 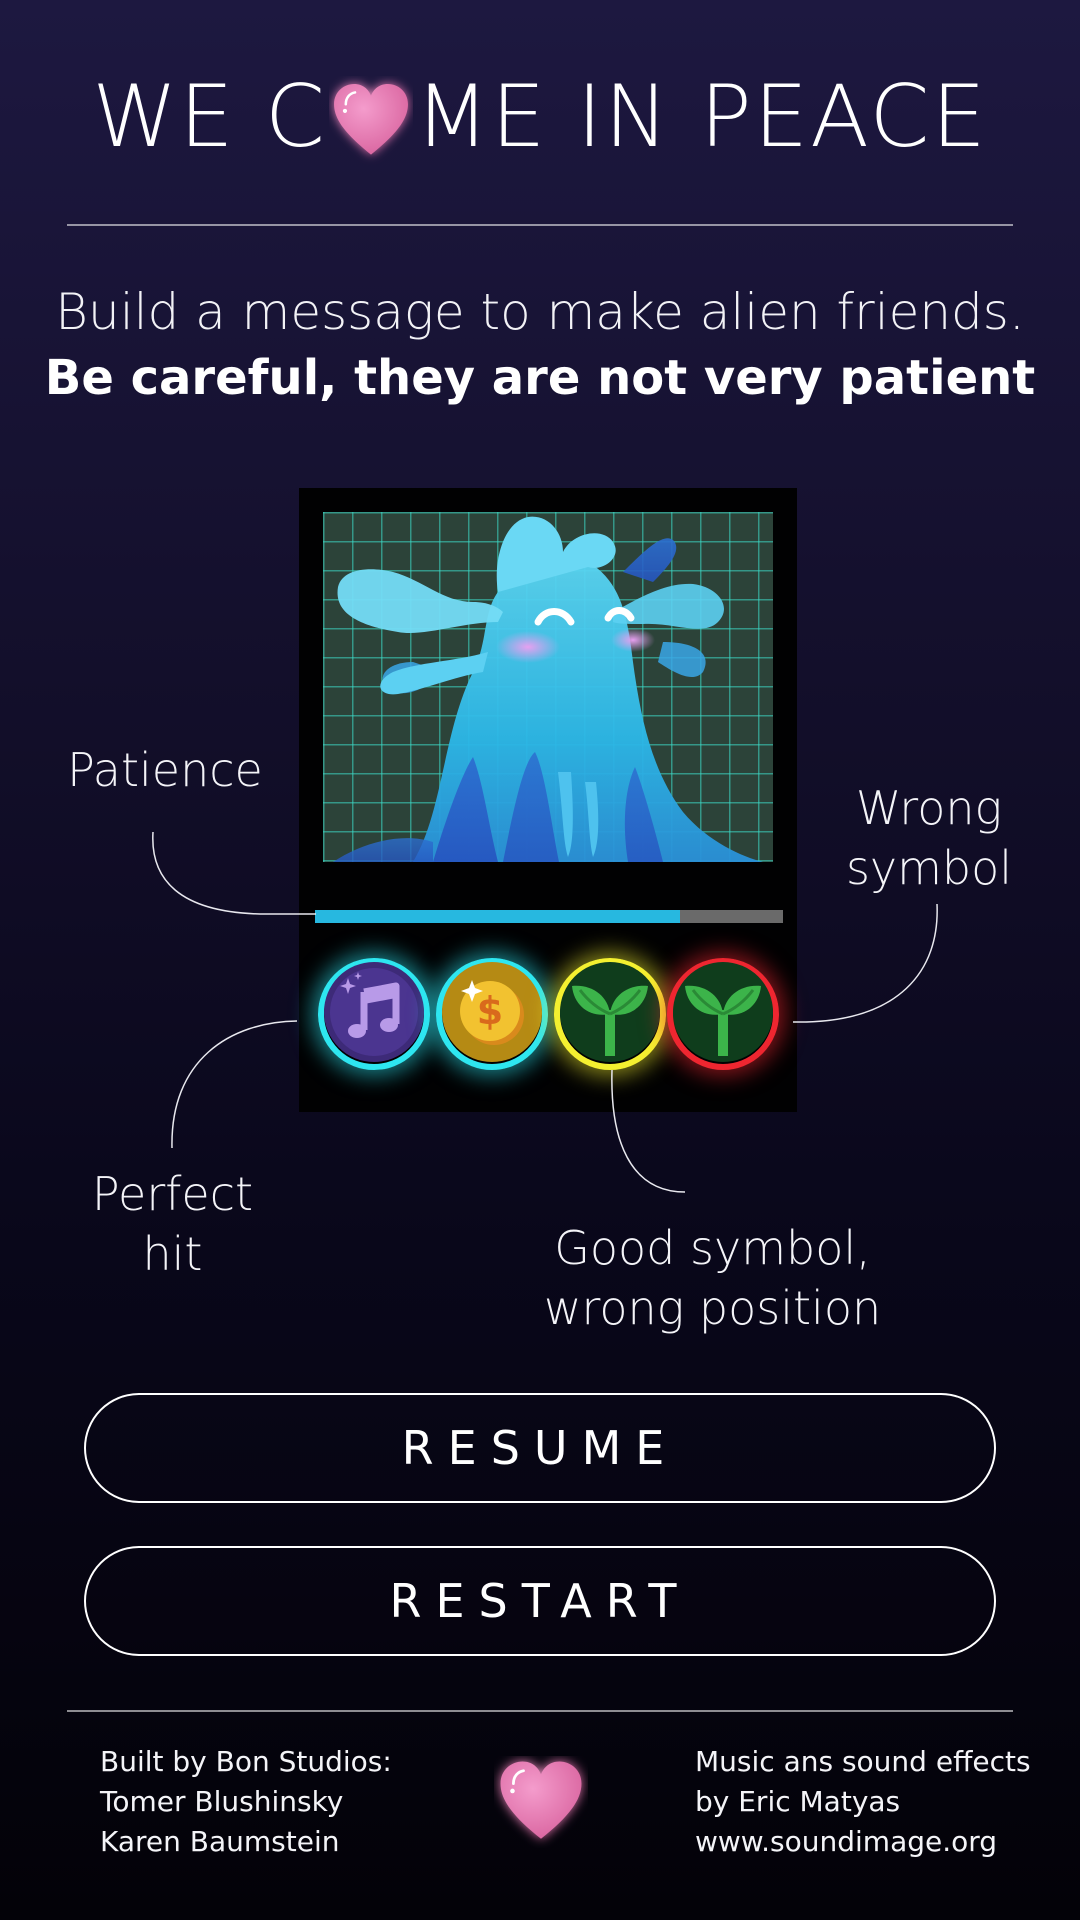 What do you see at coordinates (246, 1761) in the screenshot?
I see `credit-line: Built by Bon Studios:` at bounding box center [246, 1761].